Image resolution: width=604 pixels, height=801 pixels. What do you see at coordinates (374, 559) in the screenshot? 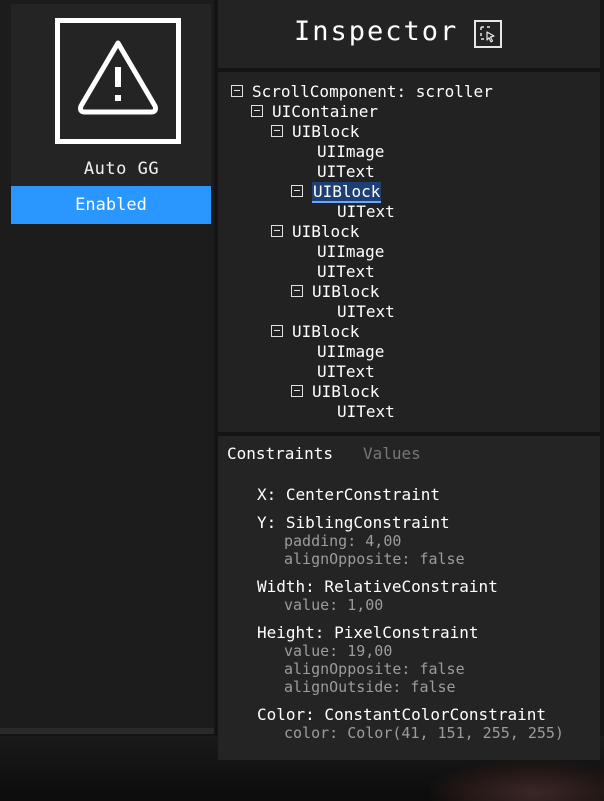
I see `constraint-y-align-opposite: alignOpposite: false` at bounding box center [374, 559].